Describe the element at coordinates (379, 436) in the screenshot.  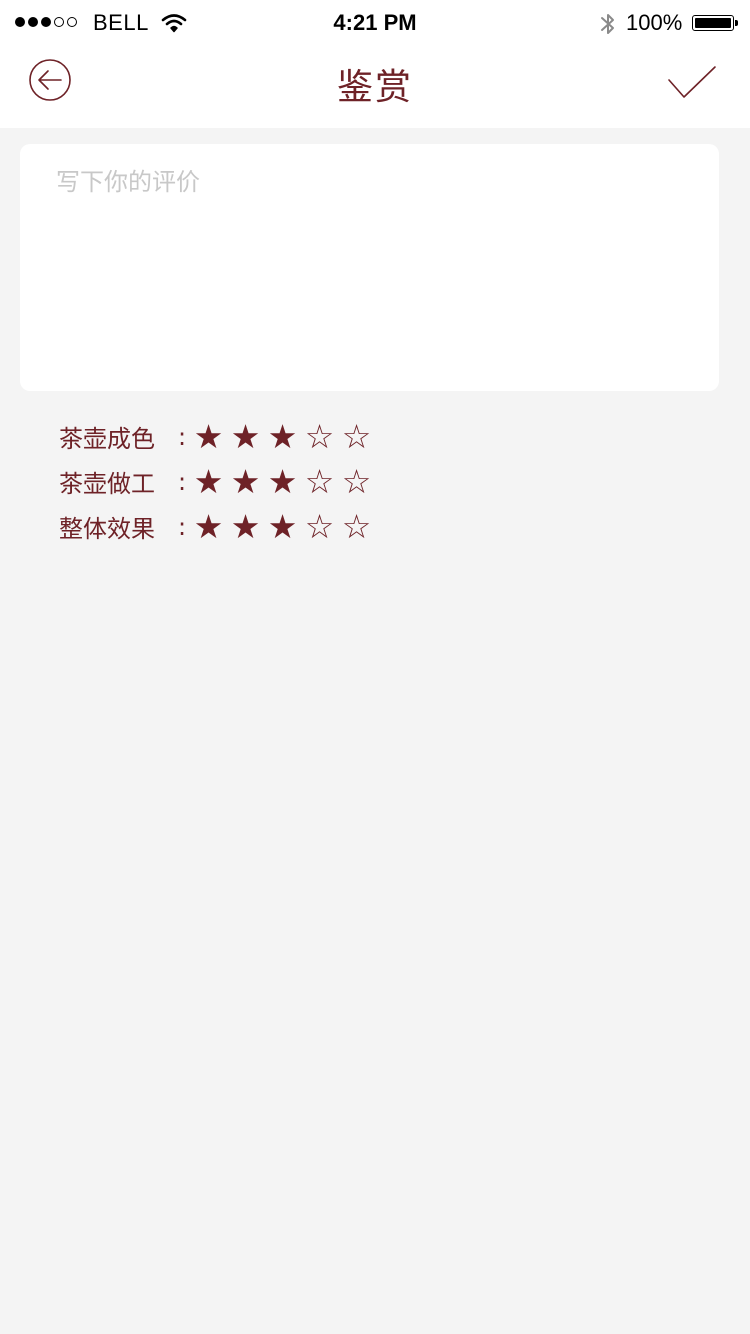
I see `rating-row-teapot-color: 茶壶成色 : ★ ★ ★ ☆ ☆` at that location.